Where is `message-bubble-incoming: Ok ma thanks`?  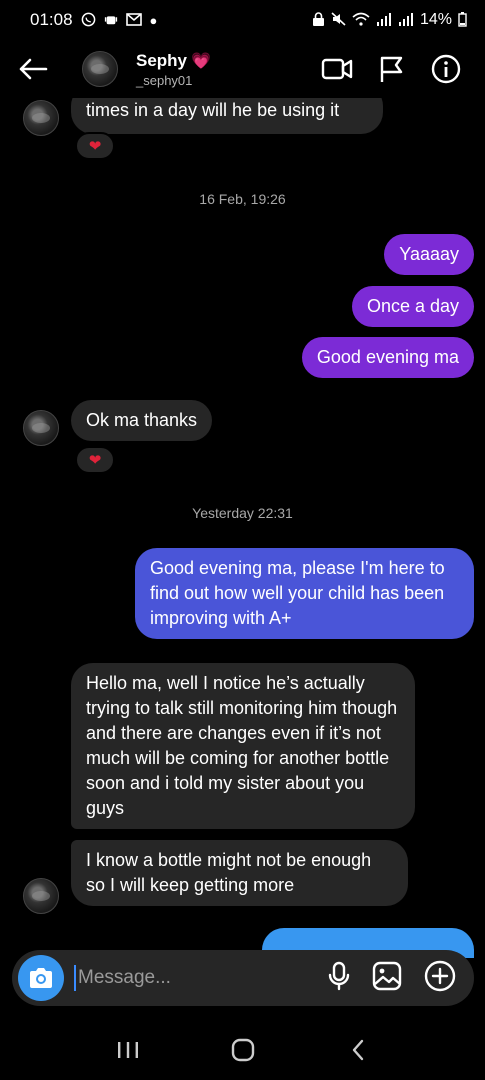
message-bubble-incoming: Ok ma thanks is located at coordinates (142, 420).